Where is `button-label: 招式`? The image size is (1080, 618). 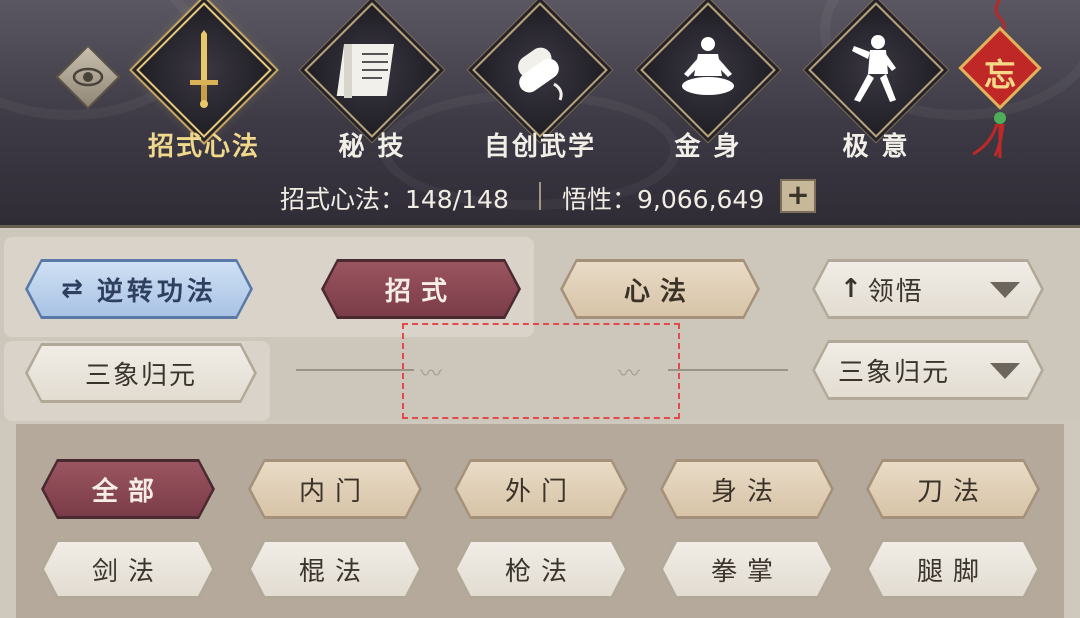 button-label: 招式 is located at coordinates (420, 291).